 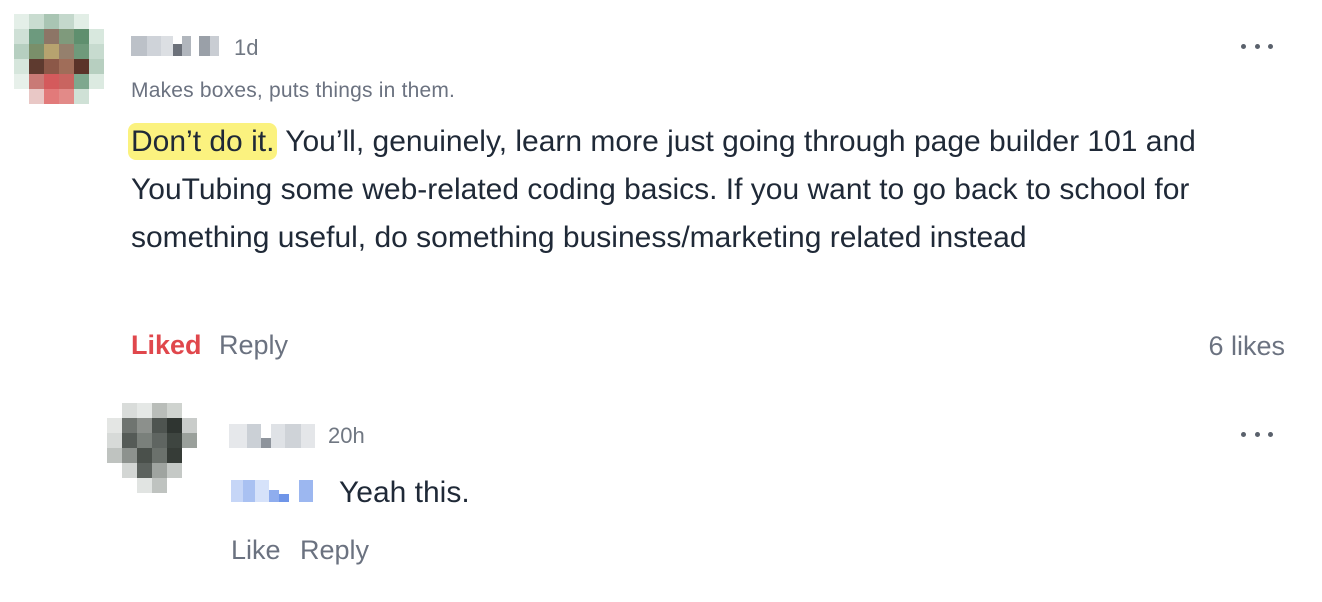 I want to click on mentioned-user, so click(x=272, y=491).